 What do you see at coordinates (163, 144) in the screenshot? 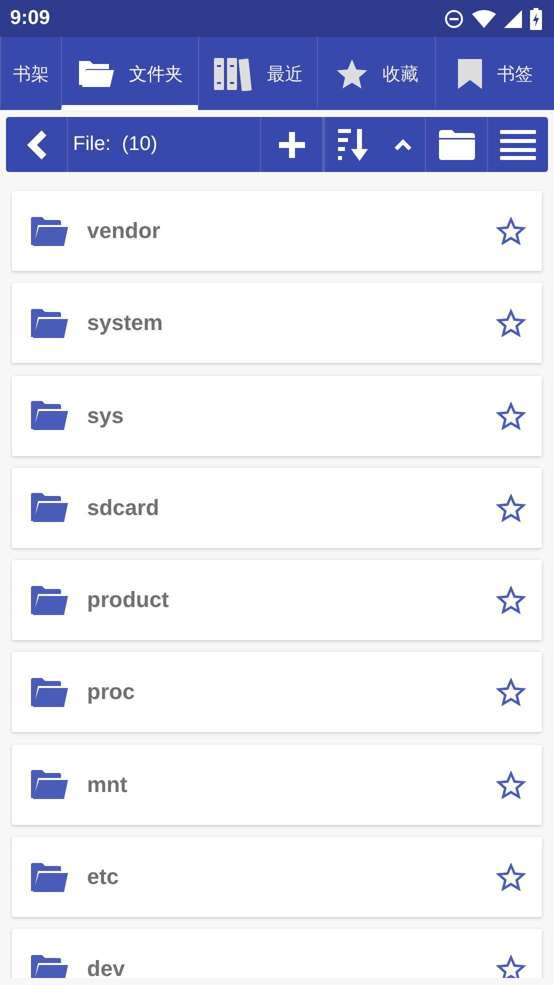
I see `path-title: File: (10)` at bounding box center [163, 144].